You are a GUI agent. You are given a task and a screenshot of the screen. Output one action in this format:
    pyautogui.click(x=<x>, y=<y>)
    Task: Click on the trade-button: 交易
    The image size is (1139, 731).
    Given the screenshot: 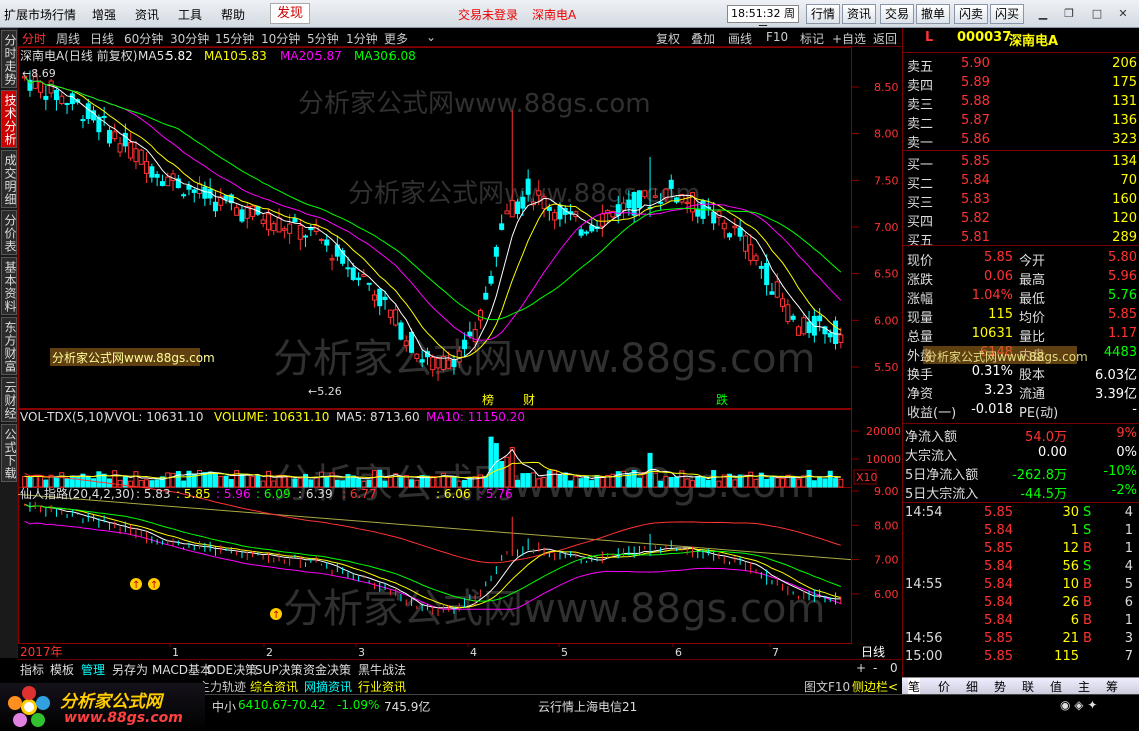 What is the action you would take?
    pyautogui.click(x=897, y=14)
    